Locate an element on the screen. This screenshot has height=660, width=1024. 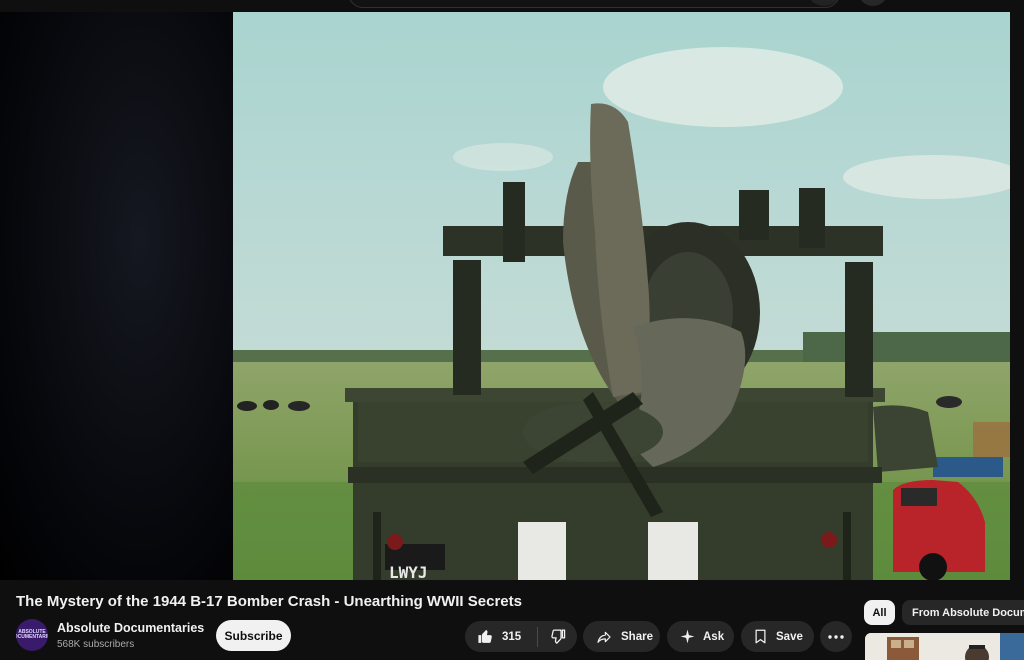
thumbs-down-icon is located at coordinates (558, 636).